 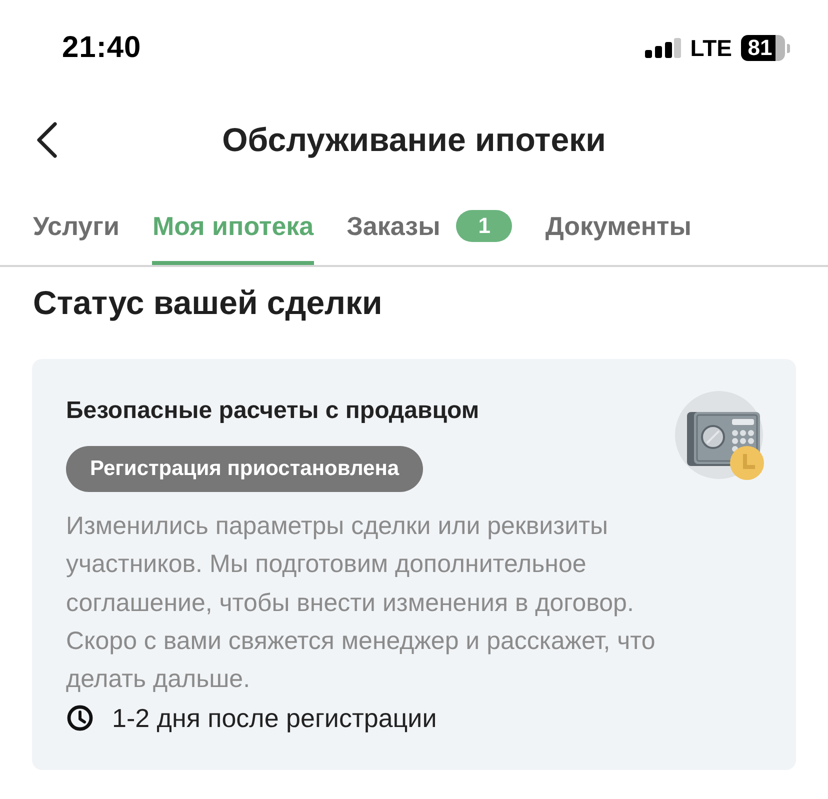 What do you see at coordinates (618, 237) in the screenshot?
I see `tab: Документы` at bounding box center [618, 237].